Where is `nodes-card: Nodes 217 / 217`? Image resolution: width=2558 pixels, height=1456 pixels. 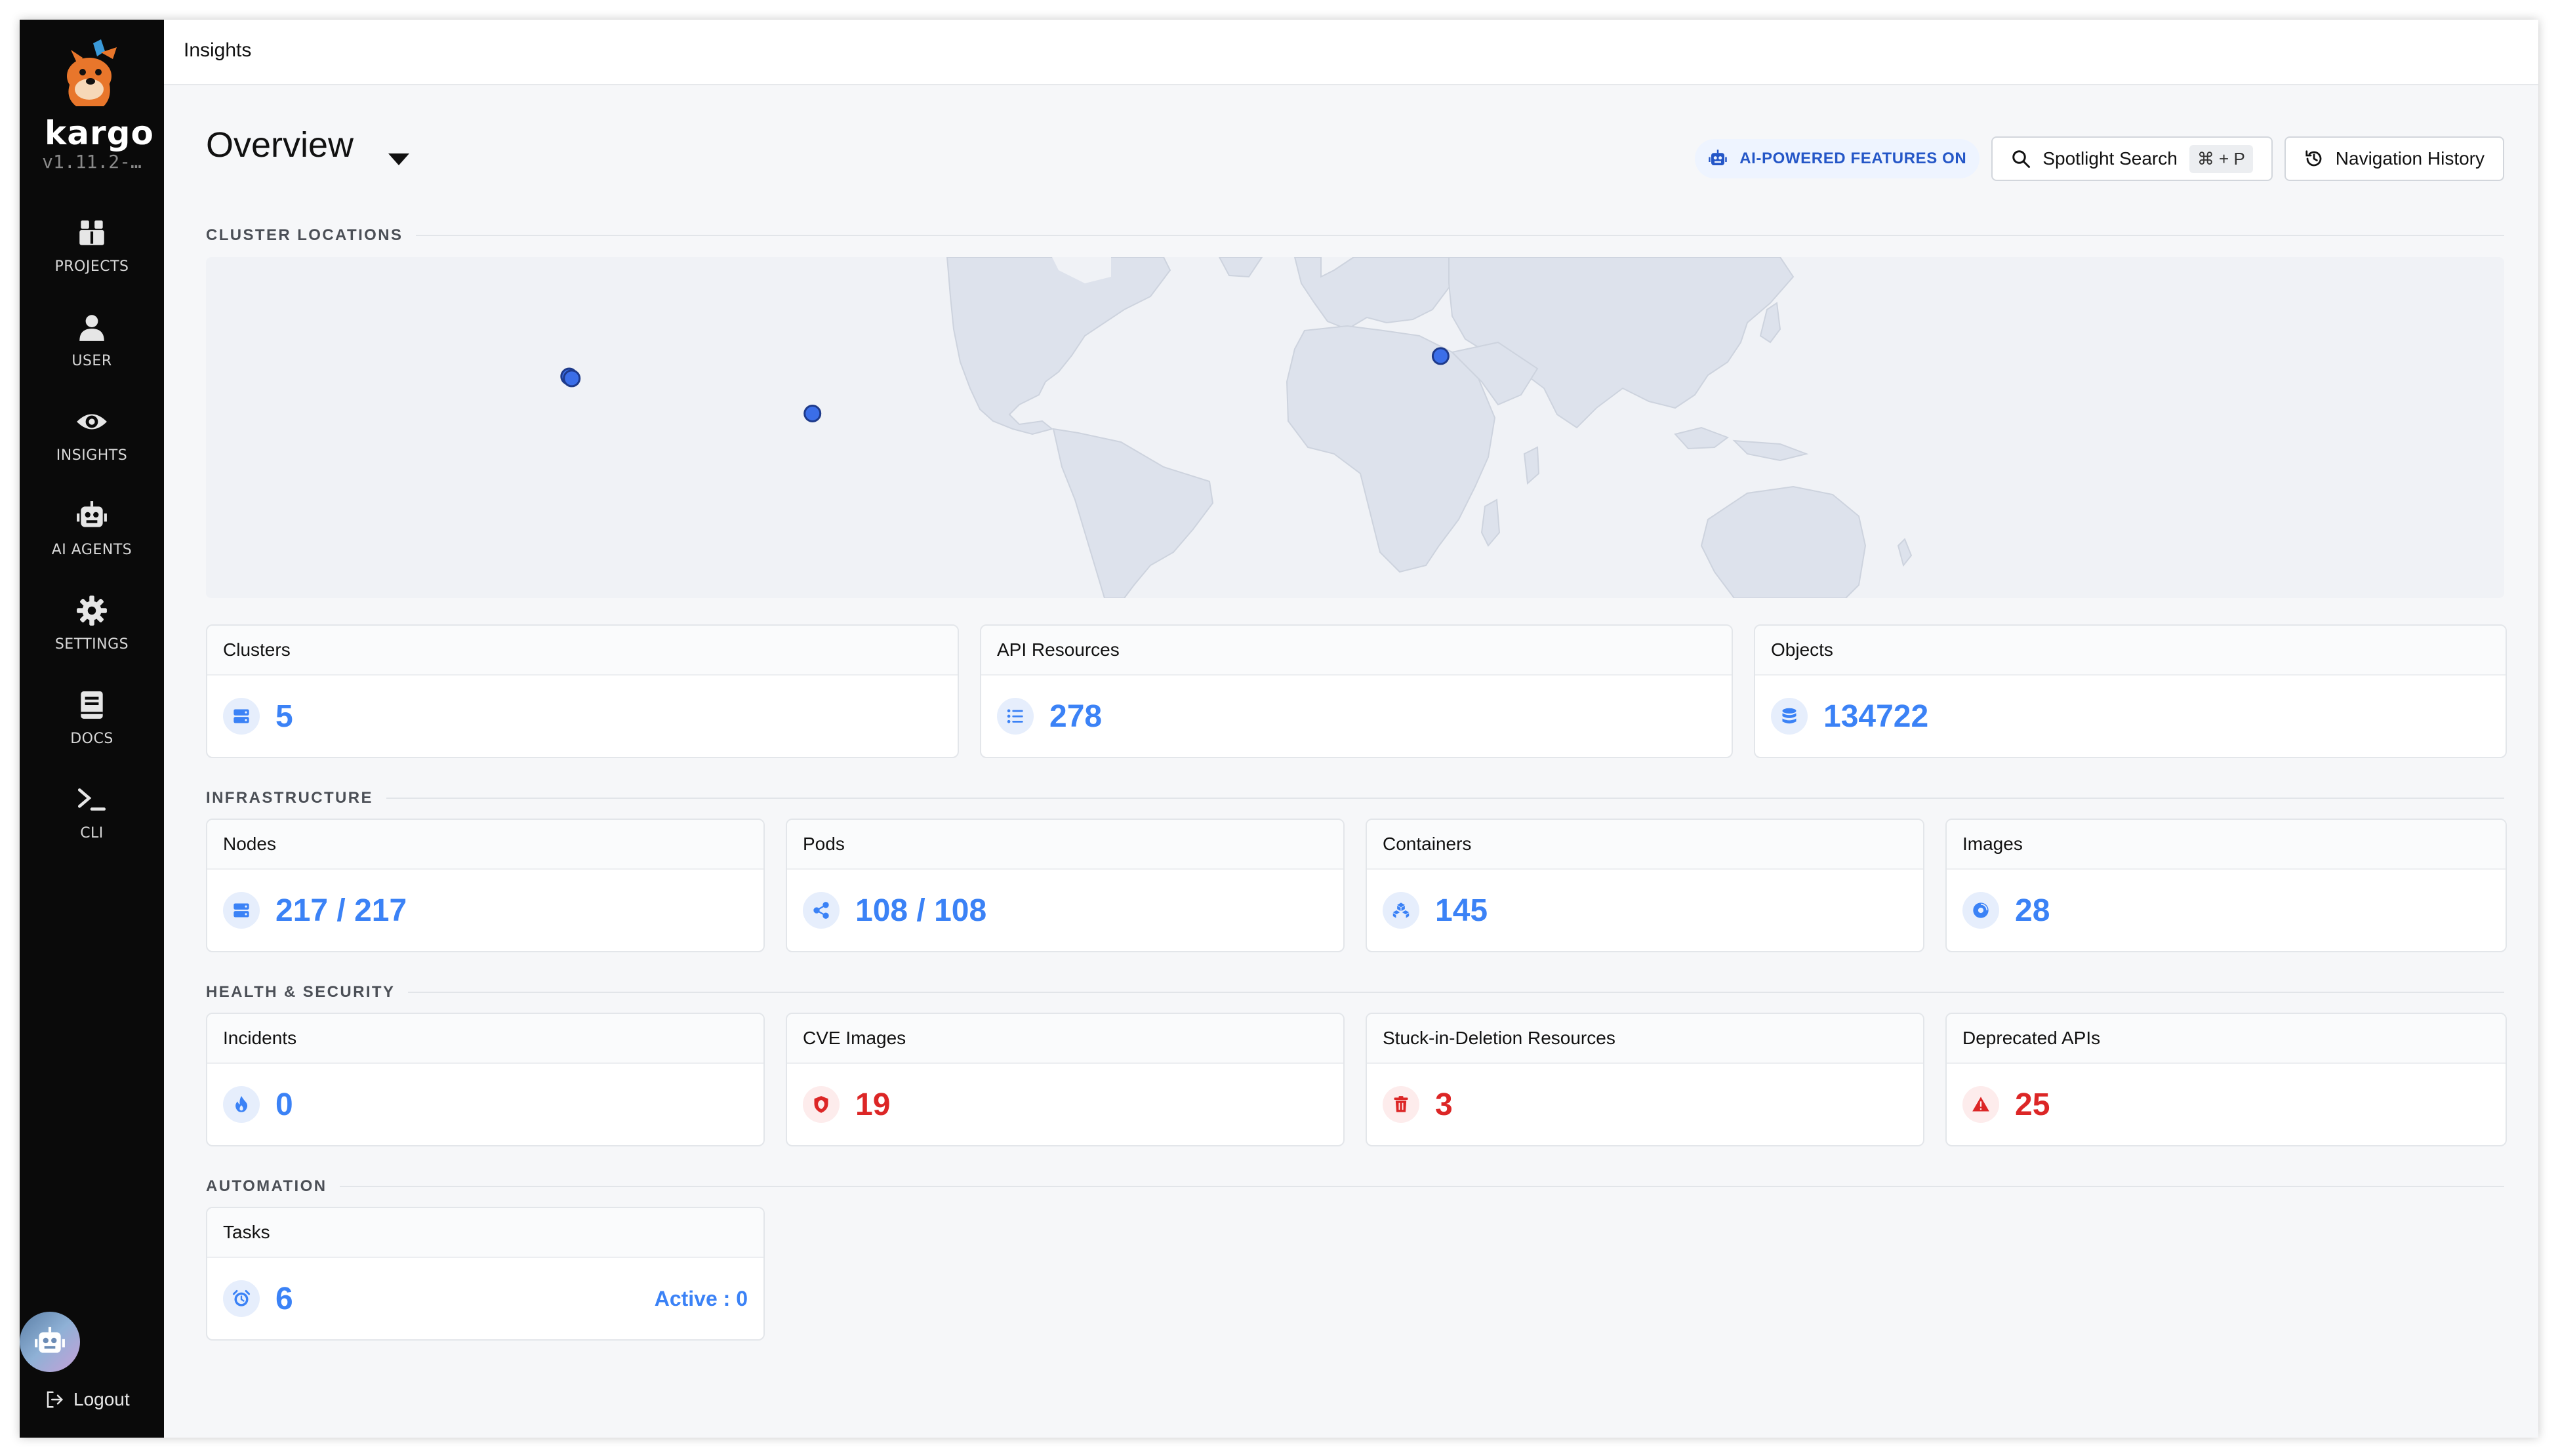 nodes-card: Nodes 217 / 217 is located at coordinates (486, 885).